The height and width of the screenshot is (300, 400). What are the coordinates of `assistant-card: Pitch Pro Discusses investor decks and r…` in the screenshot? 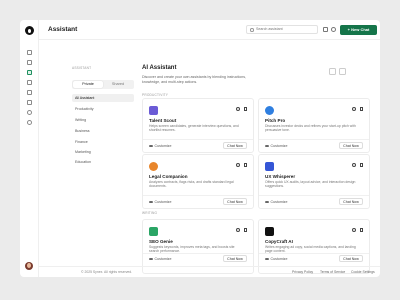 It's located at (314, 125).